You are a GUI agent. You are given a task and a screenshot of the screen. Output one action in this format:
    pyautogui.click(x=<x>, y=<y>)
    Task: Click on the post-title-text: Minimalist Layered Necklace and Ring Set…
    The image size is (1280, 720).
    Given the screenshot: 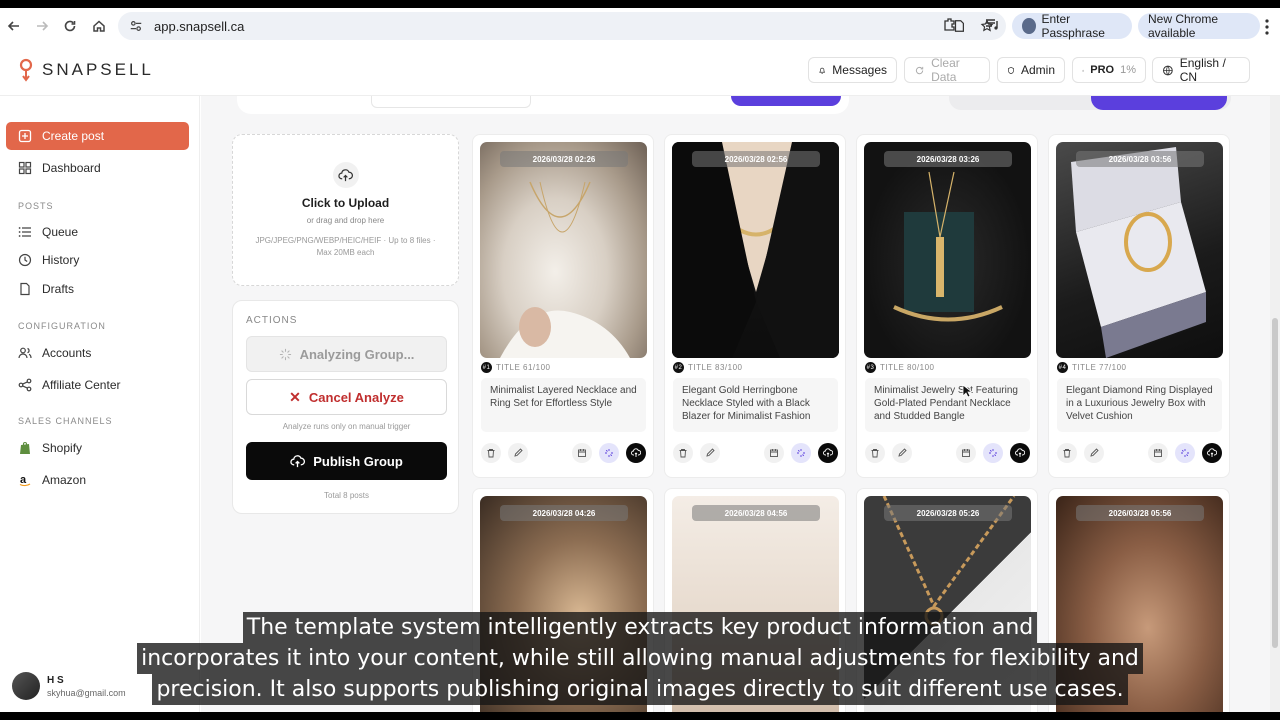 What is the action you would take?
    pyautogui.click(x=563, y=405)
    